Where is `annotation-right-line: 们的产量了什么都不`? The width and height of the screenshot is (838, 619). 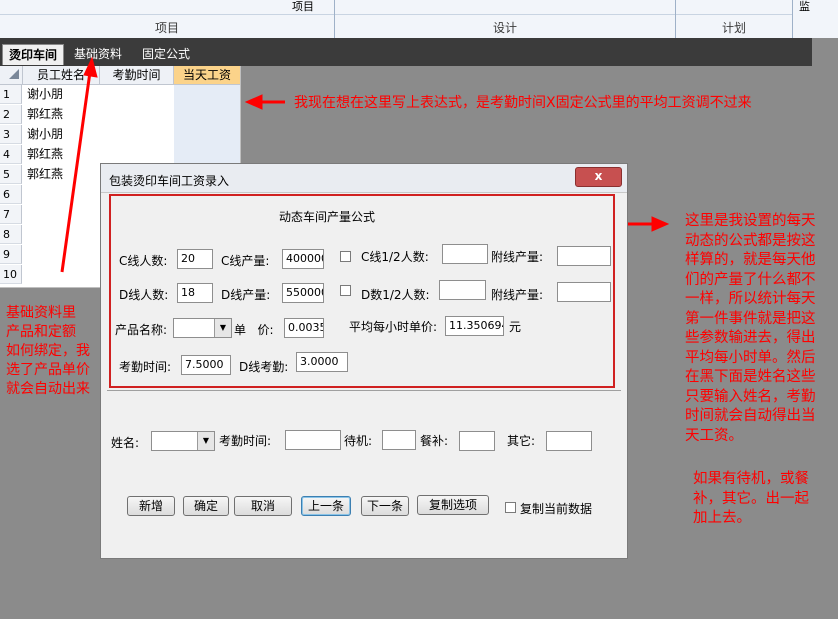 annotation-right-line: 们的产量了什么都不 is located at coordinates (750, 279).